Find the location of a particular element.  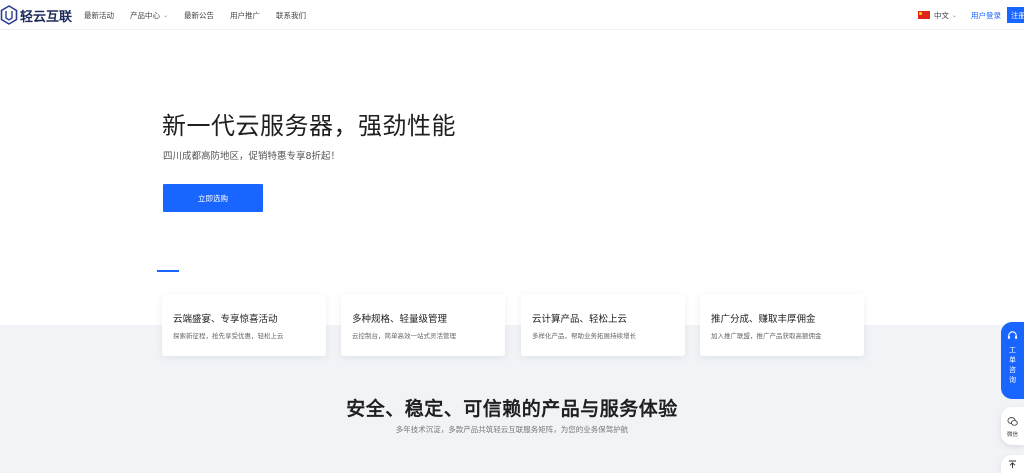

feature-card-title: 推广分成、赚取丰厚佣金 is located at coordinates (763, 319).